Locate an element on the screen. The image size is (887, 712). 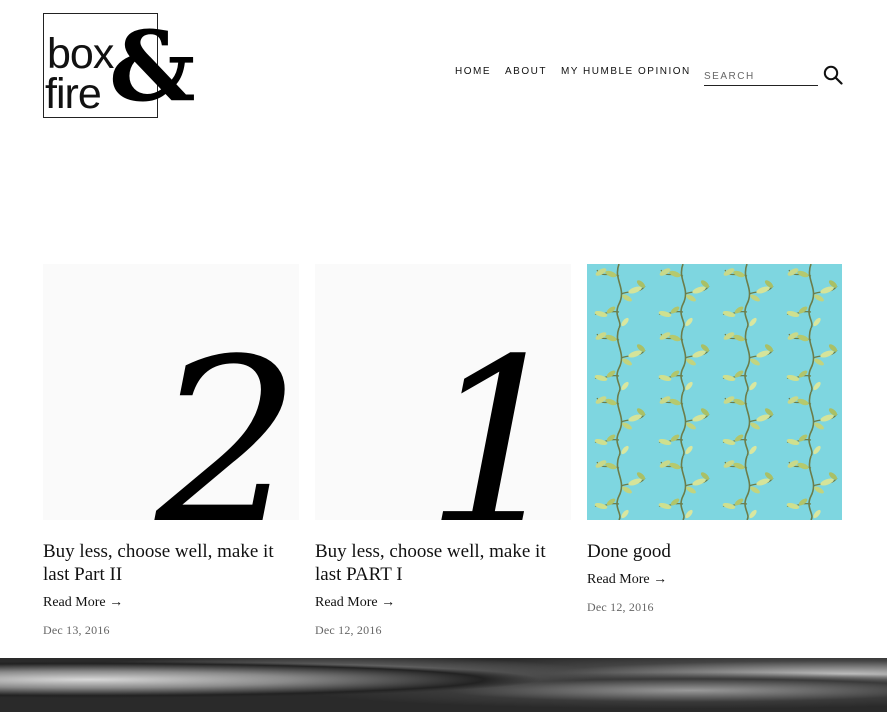
main-nav: HOME ABOUT MY HUMBLE OPINION is located at coordinates (580, 71).